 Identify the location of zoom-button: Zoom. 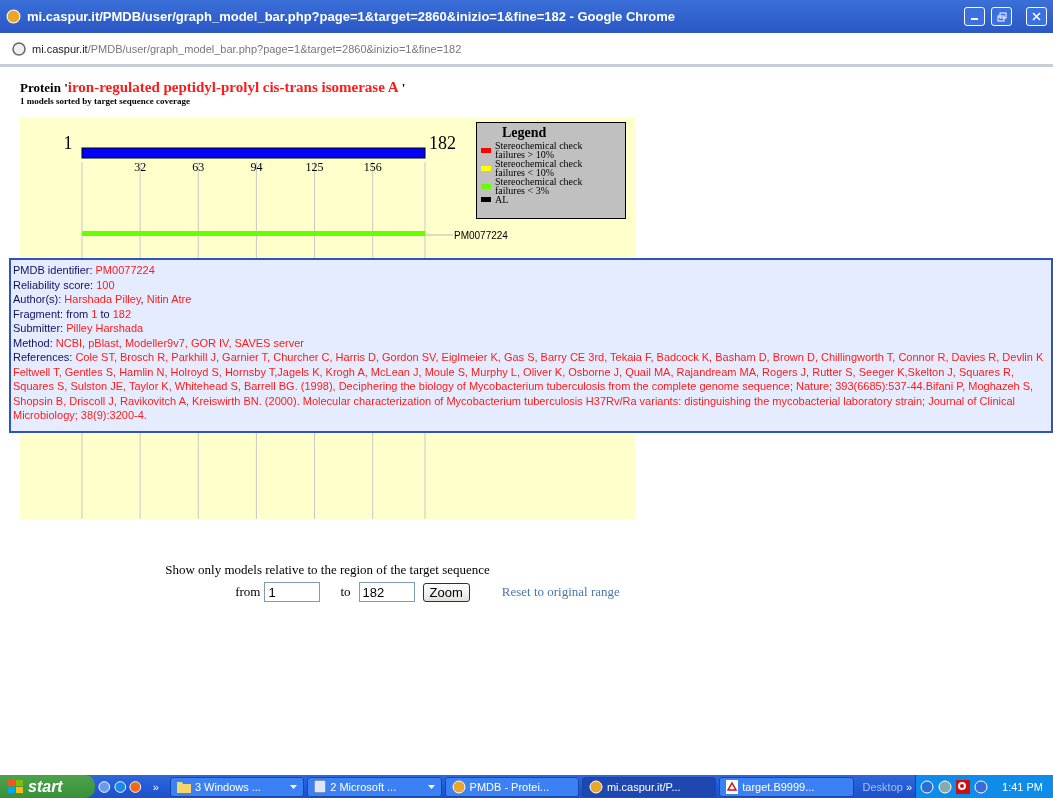
(446, 592).